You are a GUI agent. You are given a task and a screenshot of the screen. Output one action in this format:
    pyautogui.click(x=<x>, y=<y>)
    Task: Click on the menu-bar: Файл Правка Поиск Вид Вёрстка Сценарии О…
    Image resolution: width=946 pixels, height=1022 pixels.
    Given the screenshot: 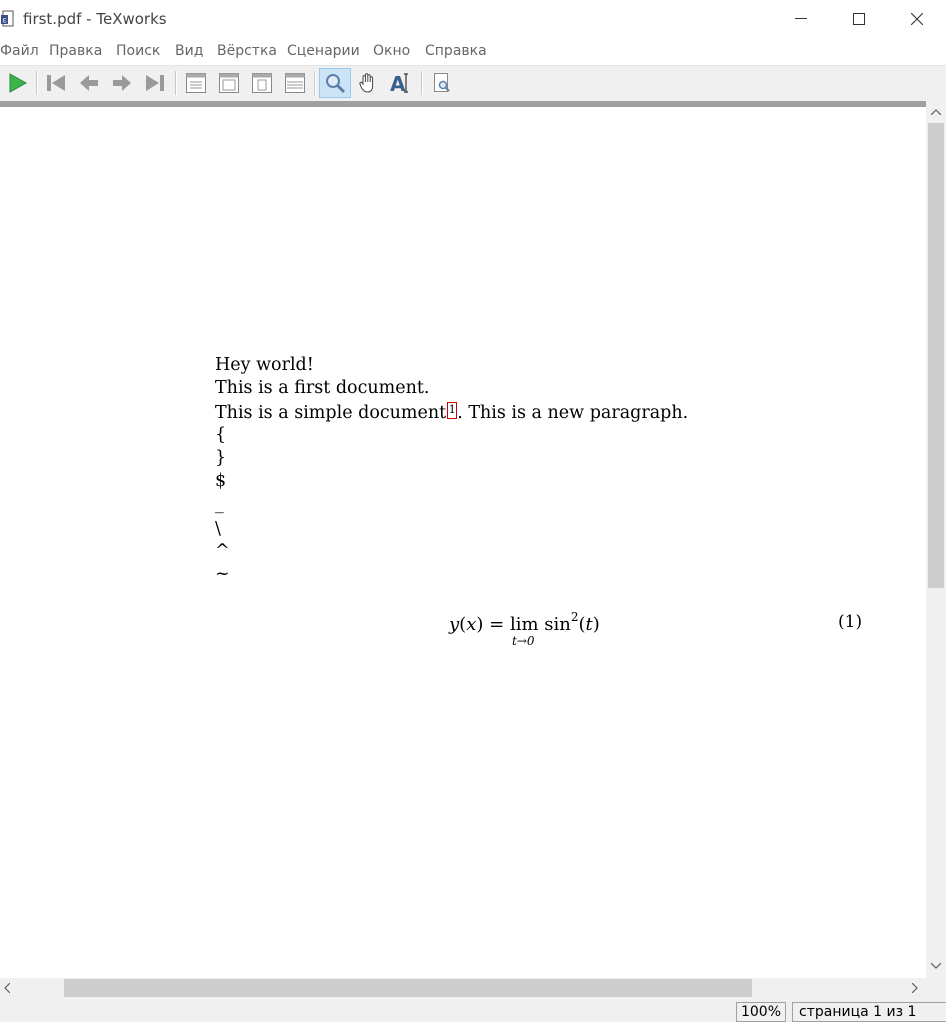 What is the action you would take?
    pyautogui.click(x=473, y=52)
    